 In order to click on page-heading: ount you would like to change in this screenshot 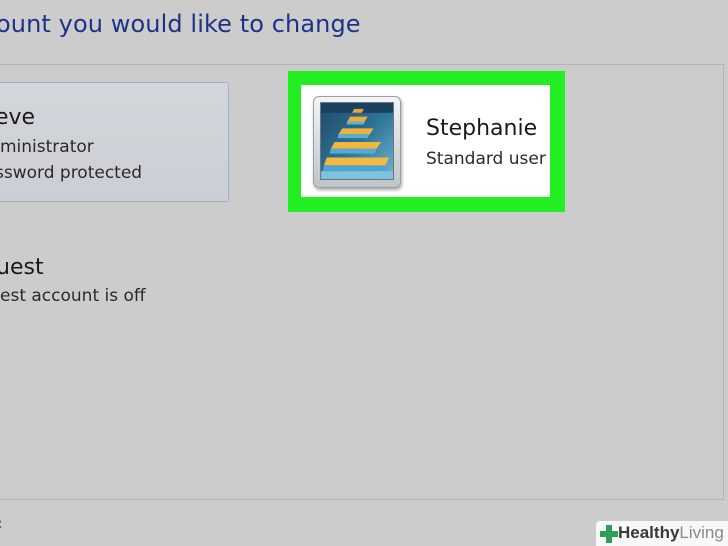, I will do `click(180, 24)`.